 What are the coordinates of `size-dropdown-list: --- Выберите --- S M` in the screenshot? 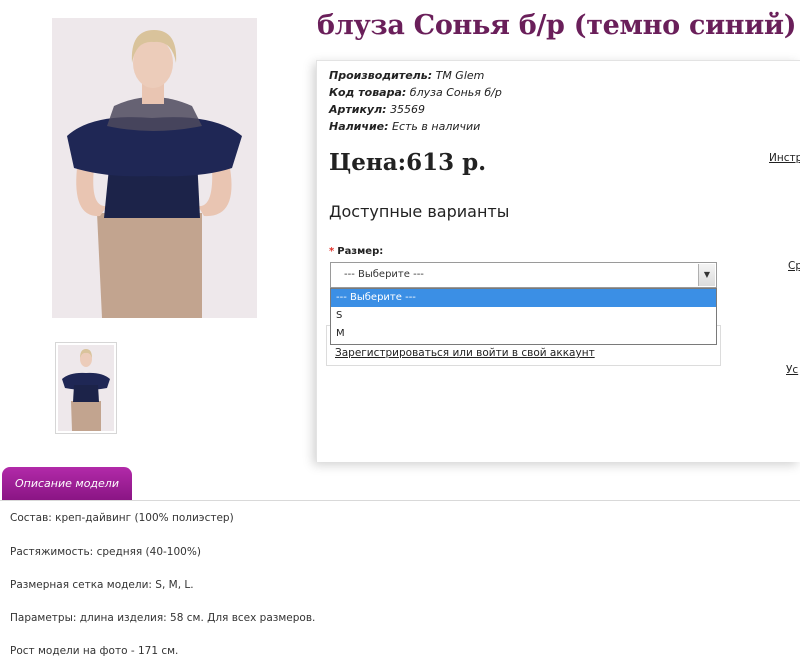 It's located at (523, 316).